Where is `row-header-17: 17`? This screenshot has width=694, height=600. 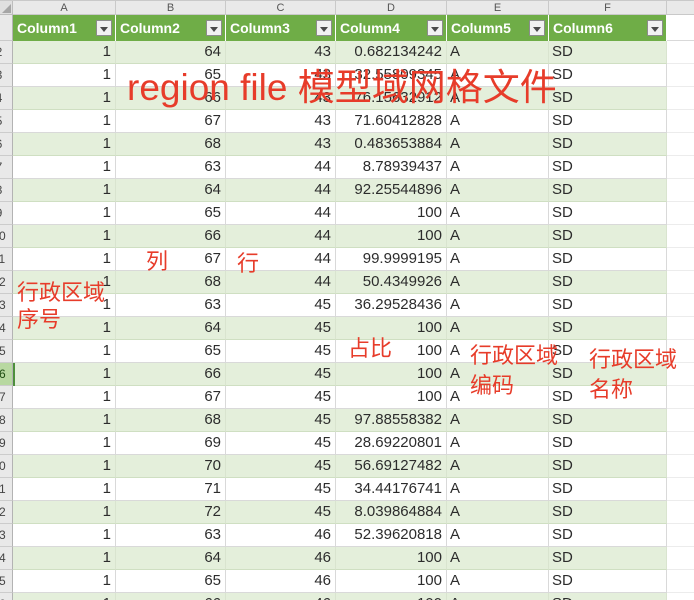
row-header-17: 17 is located at coordinates (6, 397).